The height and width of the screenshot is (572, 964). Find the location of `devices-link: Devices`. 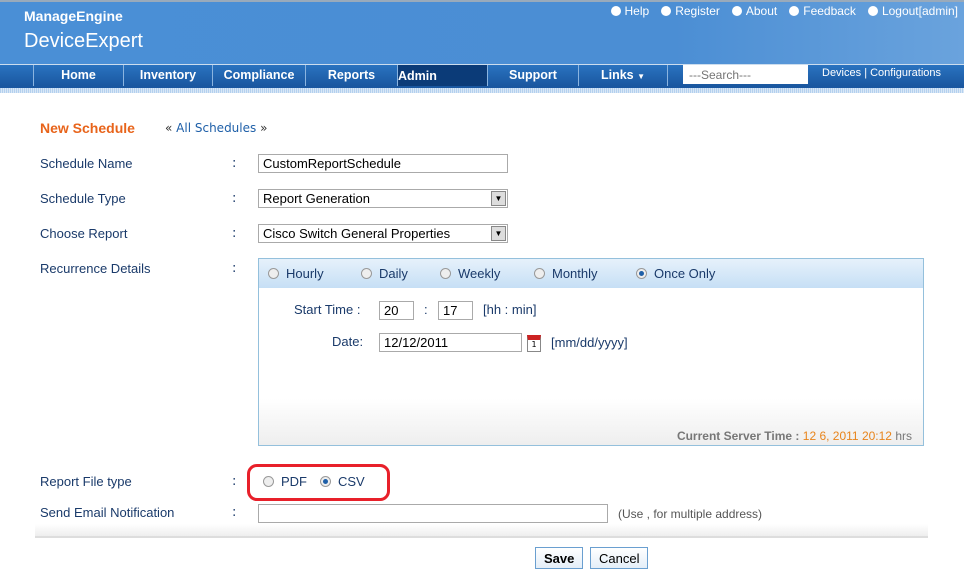

devices-link: Devices is located at coordinates (841, 73).